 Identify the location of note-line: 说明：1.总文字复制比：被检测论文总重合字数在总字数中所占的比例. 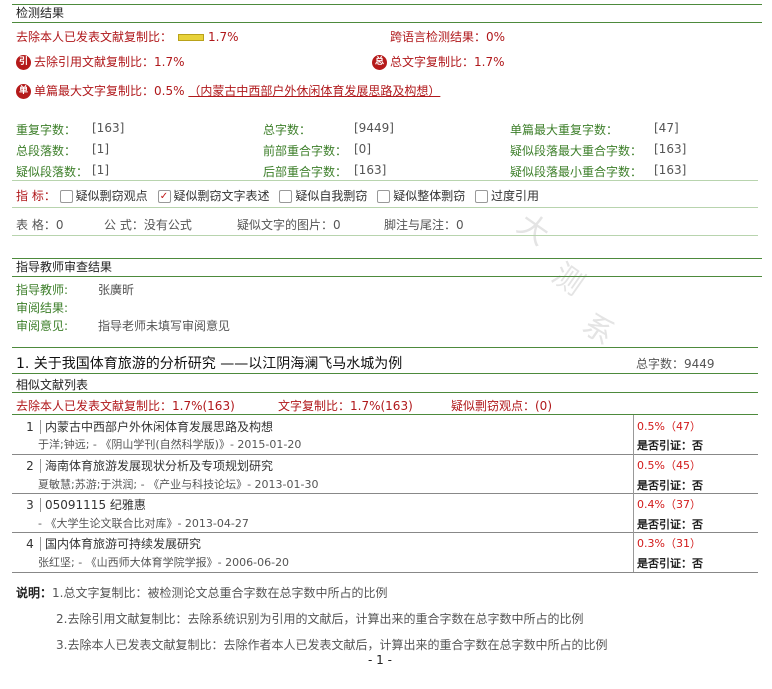
(201, 592).